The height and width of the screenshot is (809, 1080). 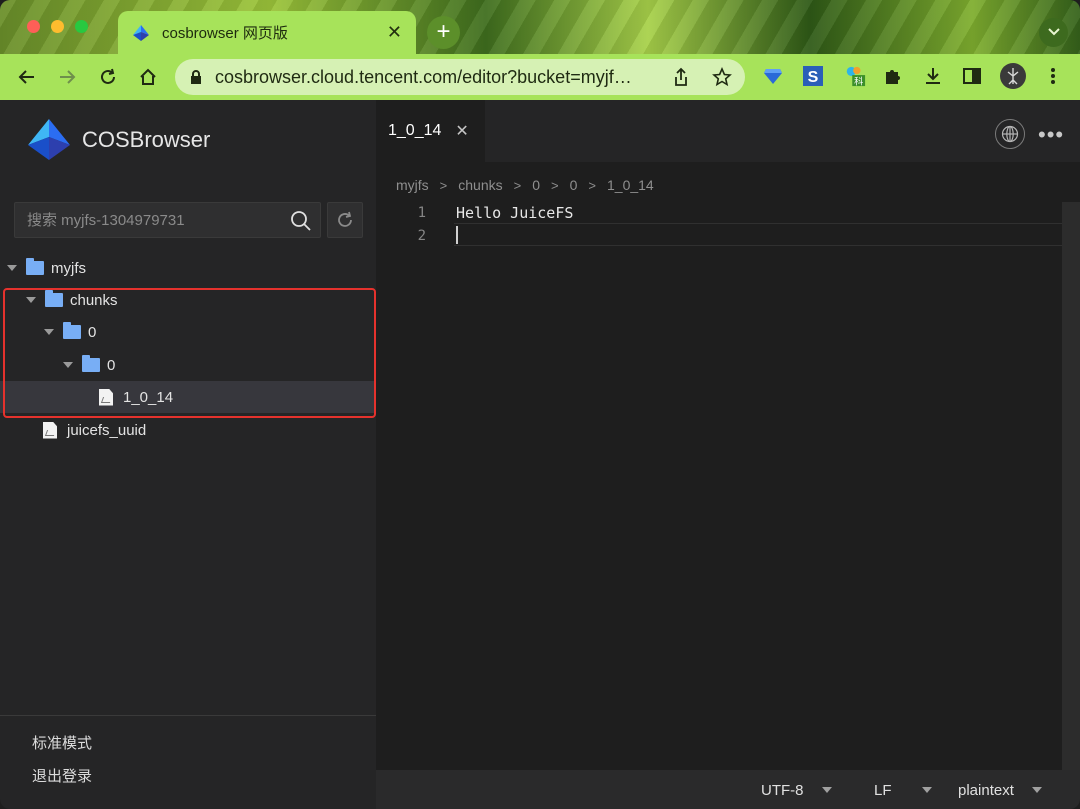 I want to click on bookmark-star-icon, so click(x=722, y=77).